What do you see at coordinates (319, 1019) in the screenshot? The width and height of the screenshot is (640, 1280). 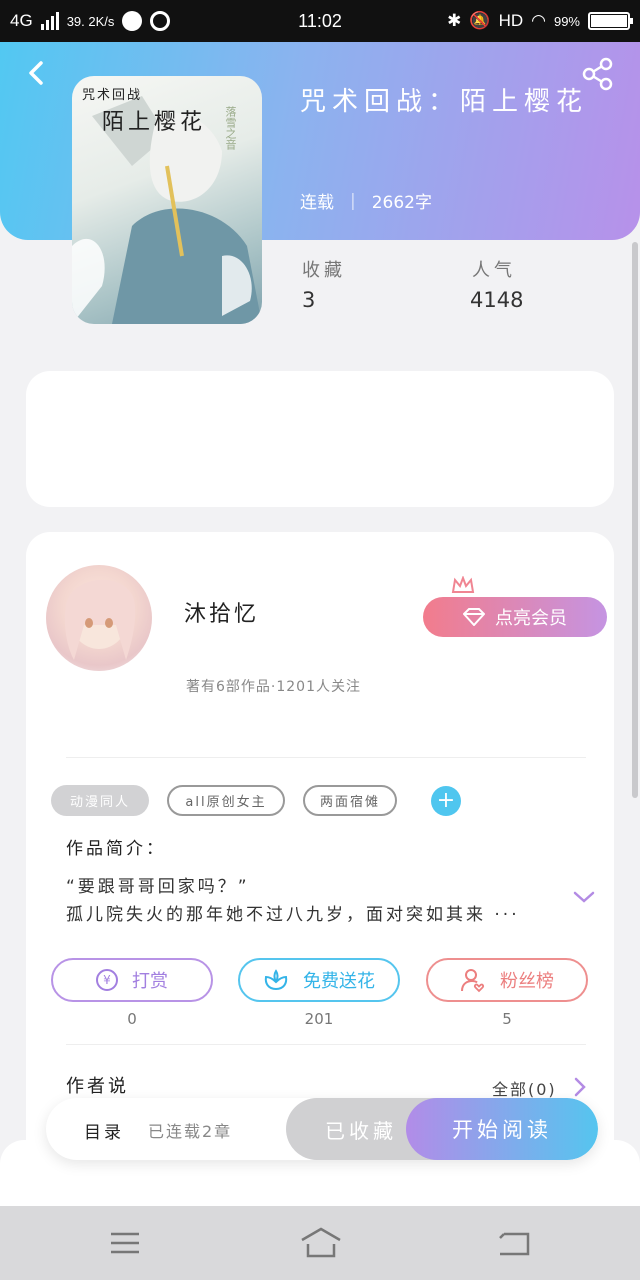 I see `flower-count: 201` at bounding box center [319, 1019].